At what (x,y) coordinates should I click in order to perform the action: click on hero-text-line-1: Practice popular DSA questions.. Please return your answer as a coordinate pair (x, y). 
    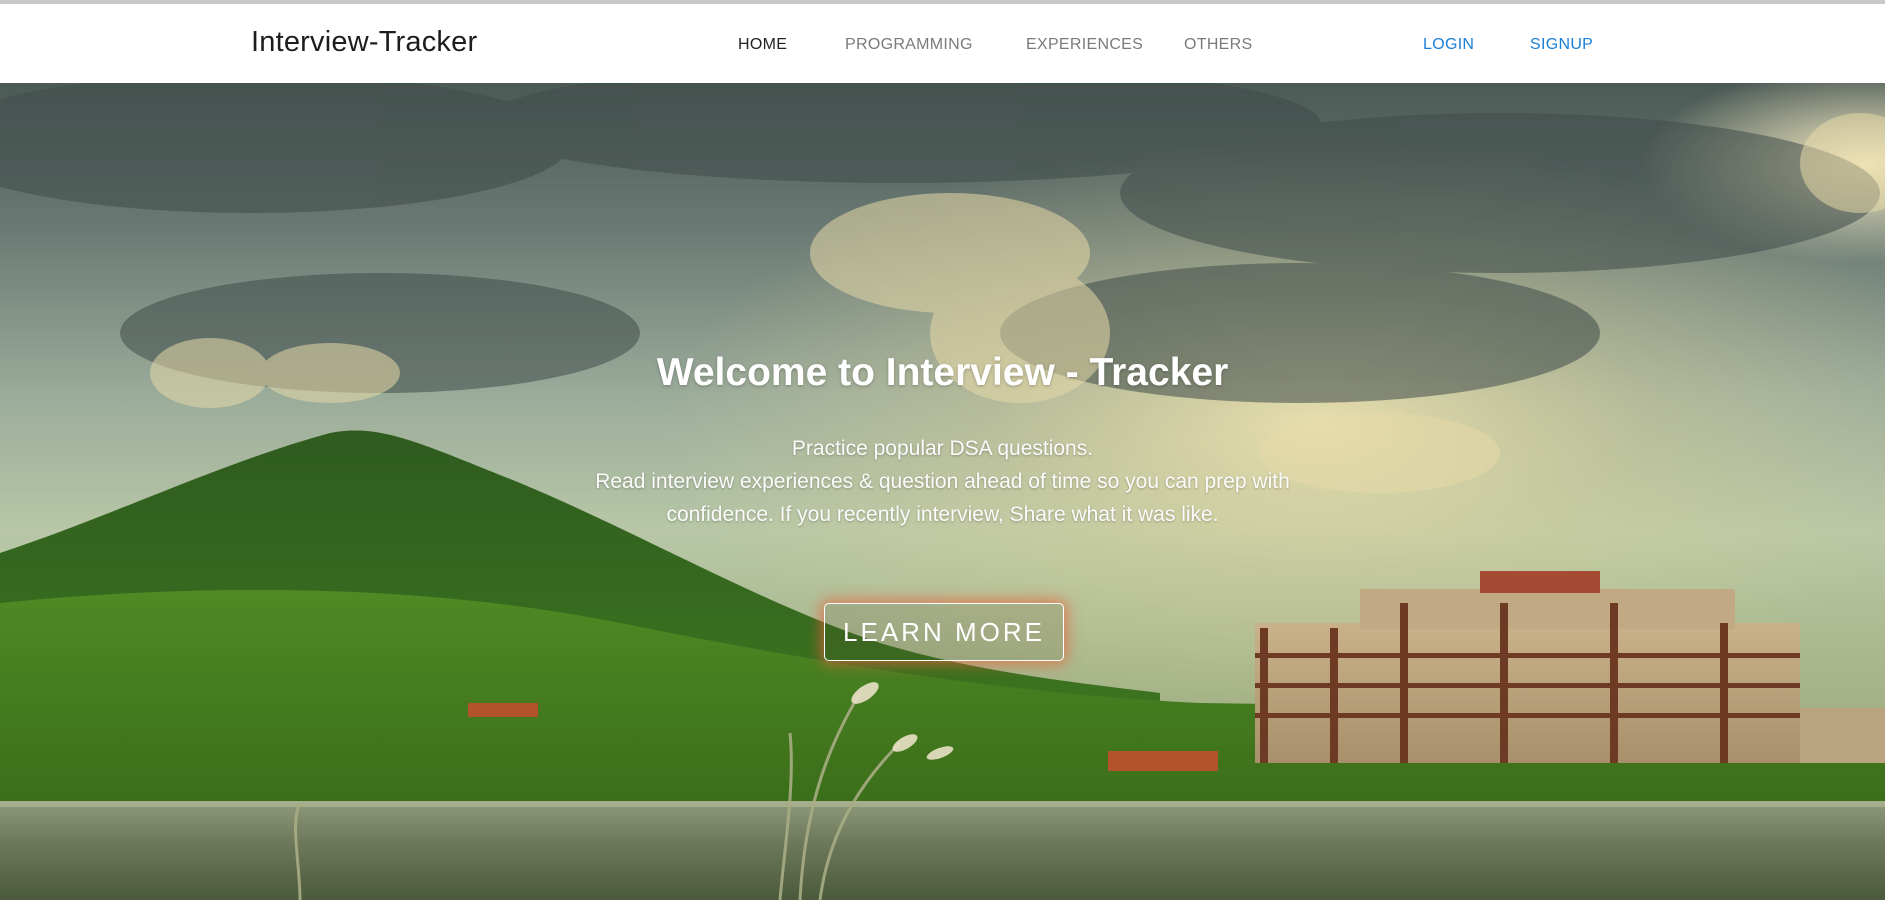
    Looking at the image, I should click on (942, 448).